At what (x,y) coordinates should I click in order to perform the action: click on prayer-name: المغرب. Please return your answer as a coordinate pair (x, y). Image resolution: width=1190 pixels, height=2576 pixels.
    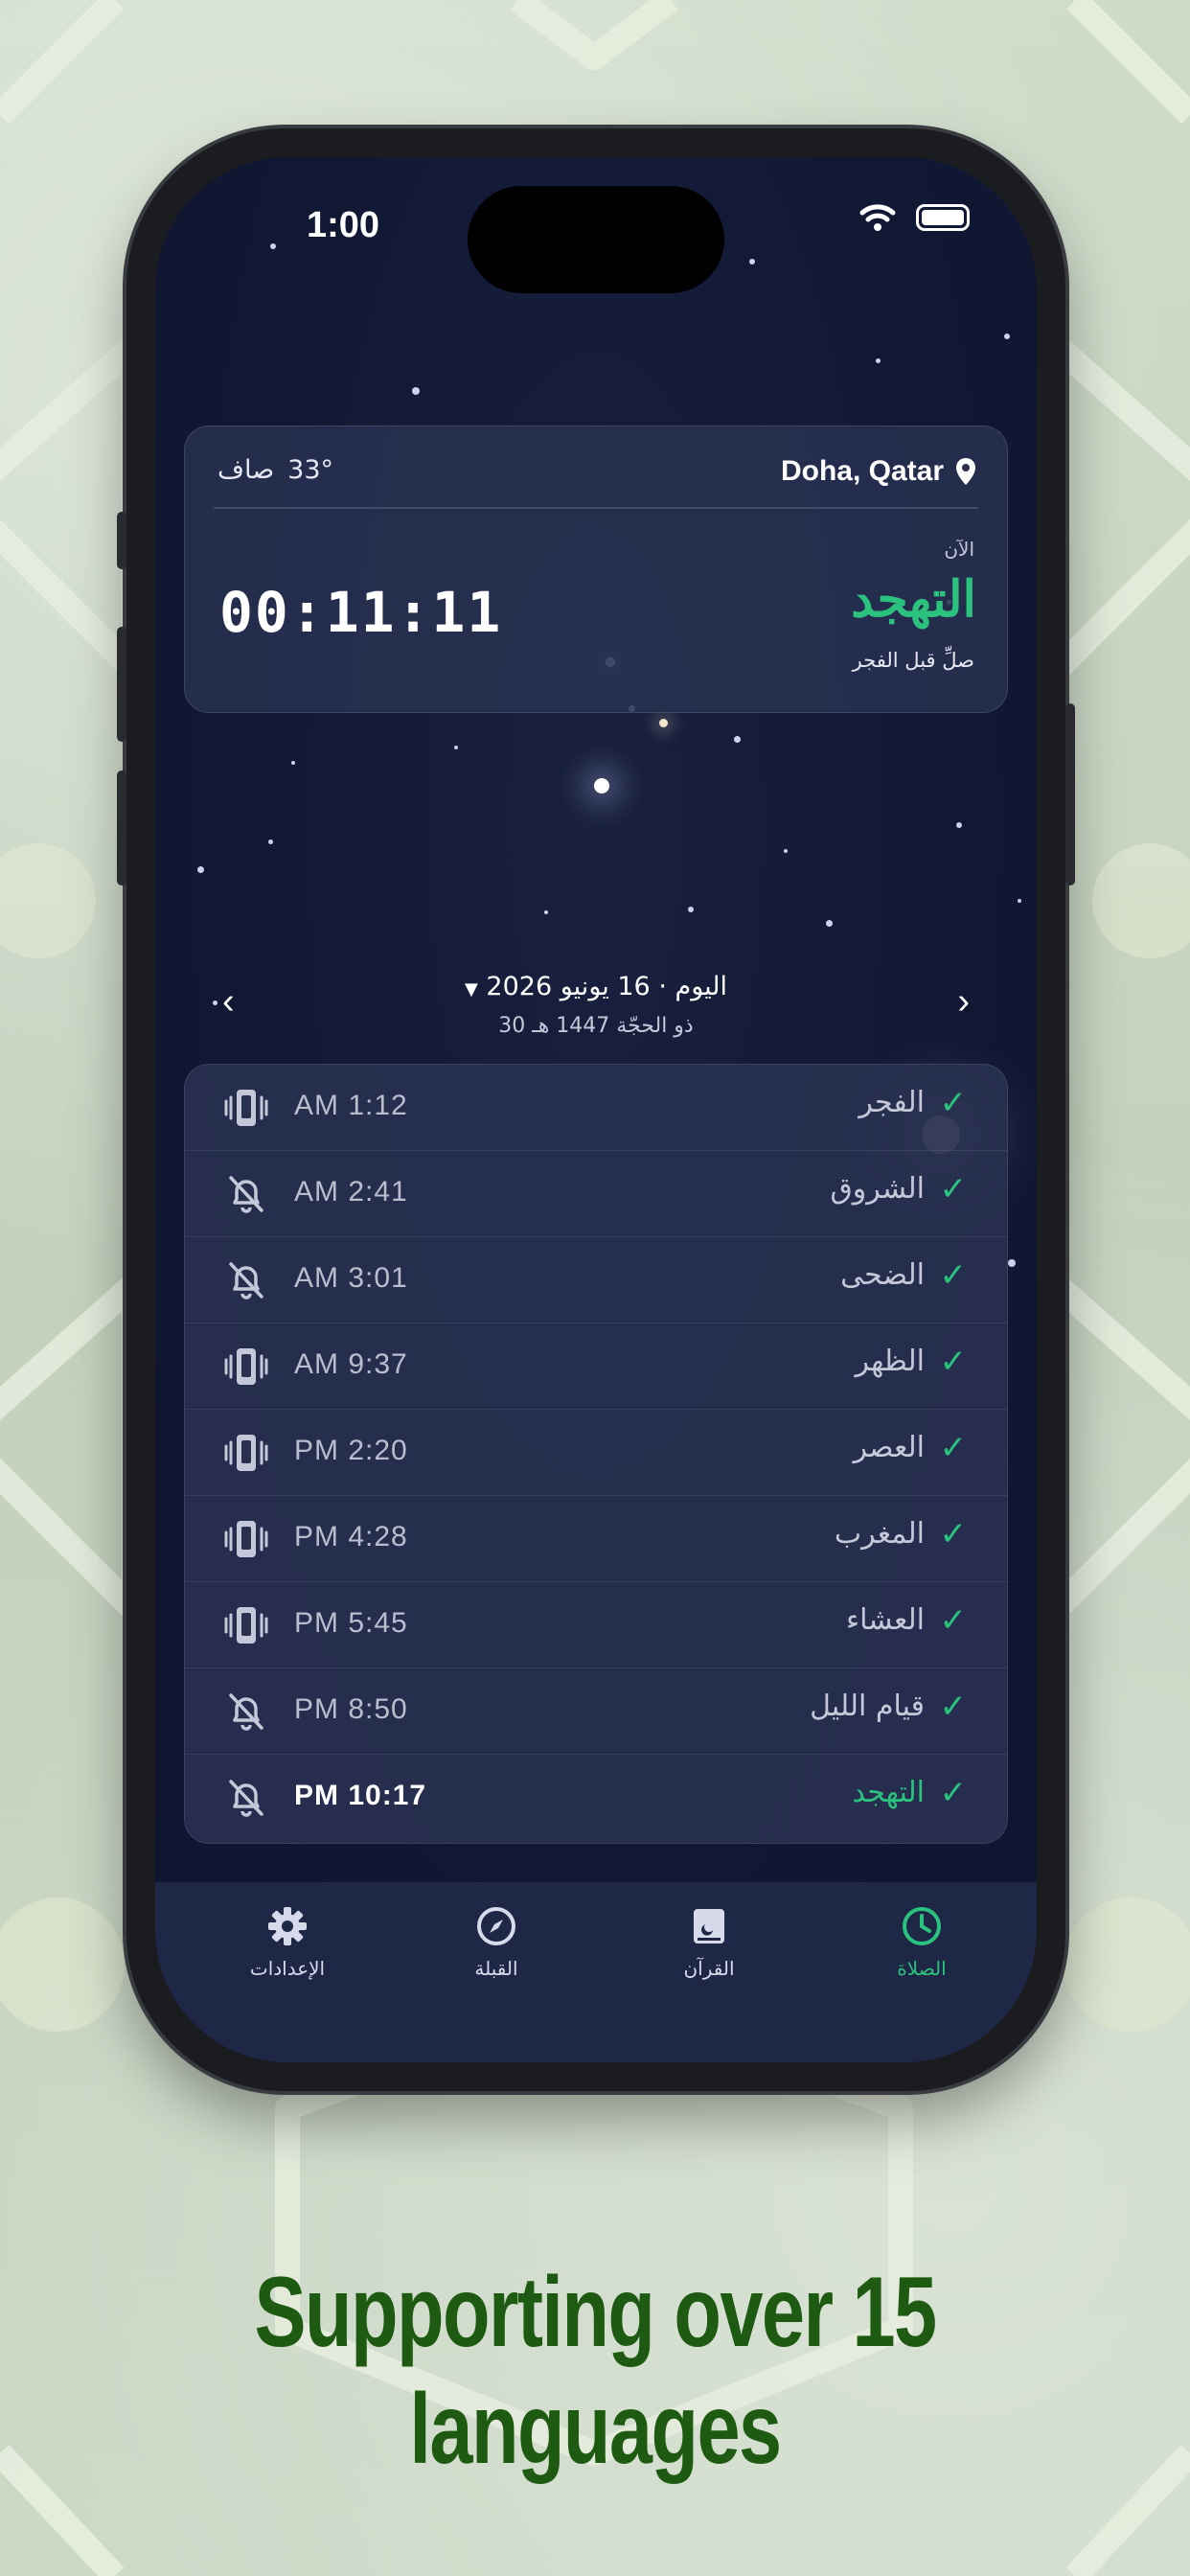
    Looking at the image, I should click on (880, 1534).